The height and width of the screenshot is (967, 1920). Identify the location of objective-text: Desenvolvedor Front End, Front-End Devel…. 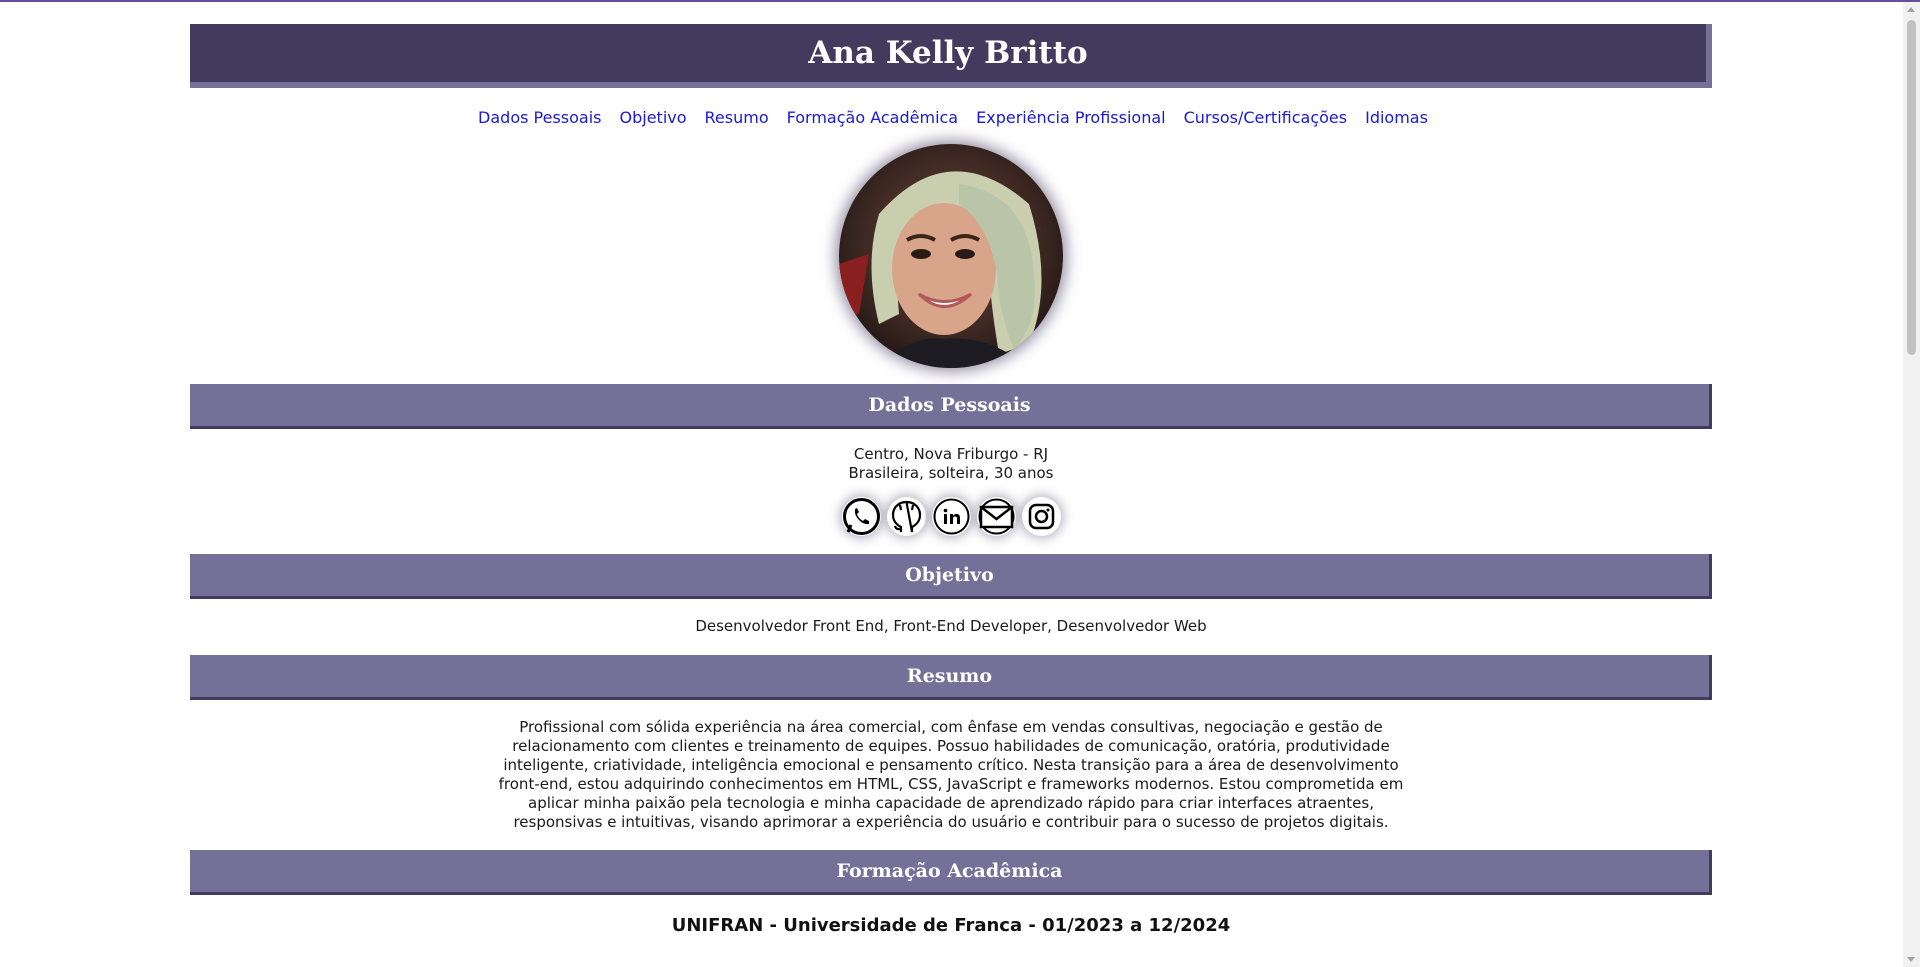
(951, 626).